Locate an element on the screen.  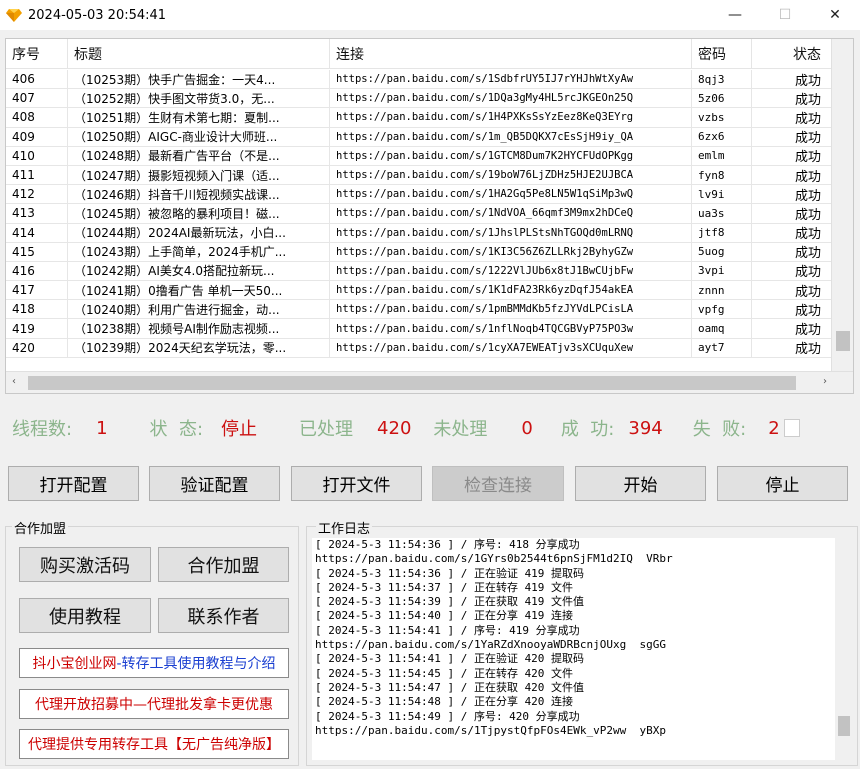
row-num: 406 is located at coordinates (37, 79).